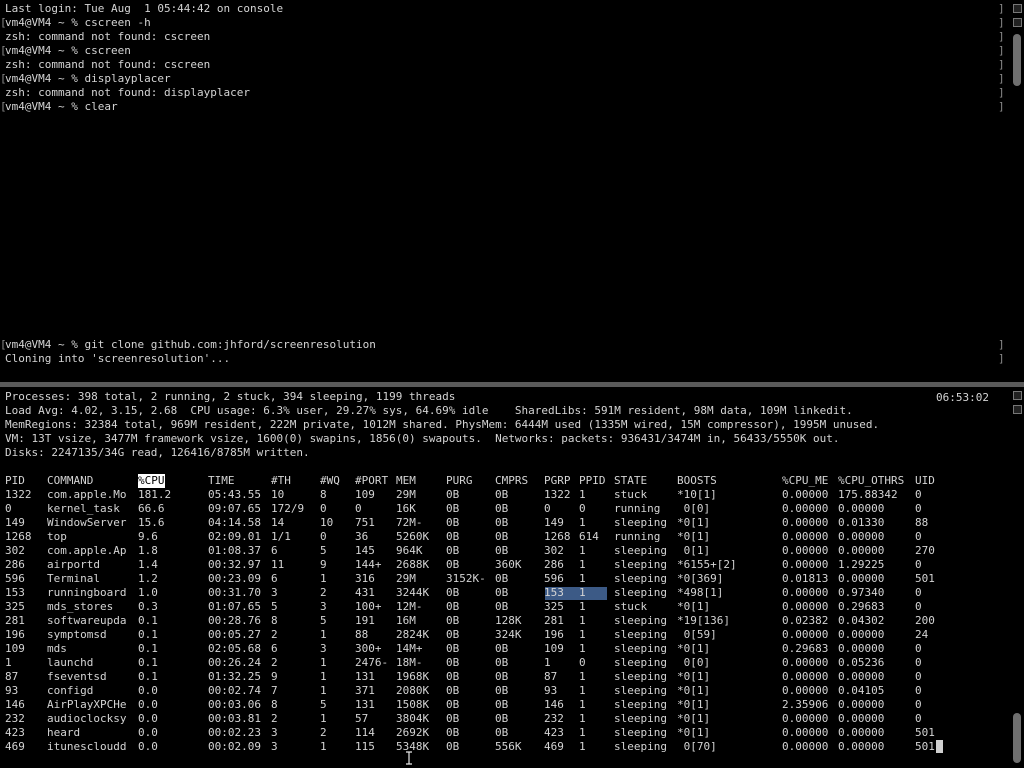 This screenshot has height=768, width=1024. I want to click on table-cell: 00:31.70, so click(234, 592).